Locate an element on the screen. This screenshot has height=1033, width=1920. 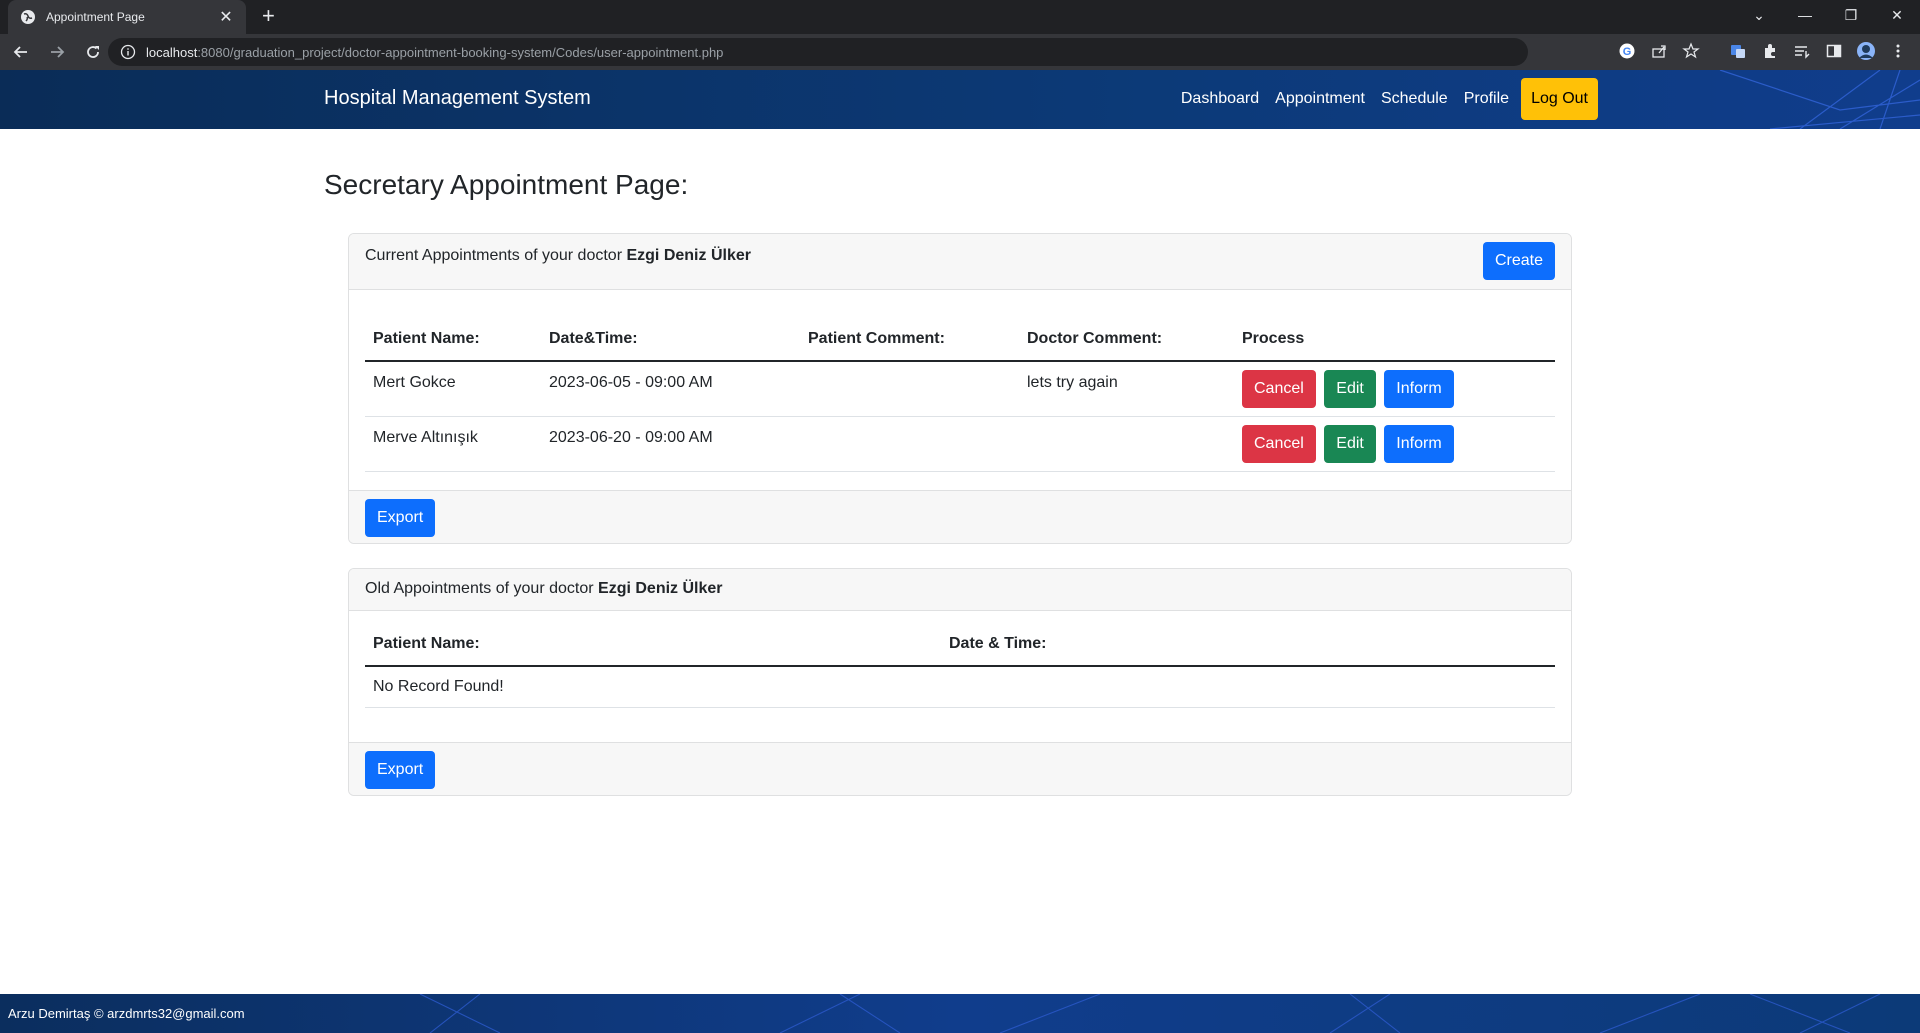
reading-list-icon is located at coordinates (1802, 51).